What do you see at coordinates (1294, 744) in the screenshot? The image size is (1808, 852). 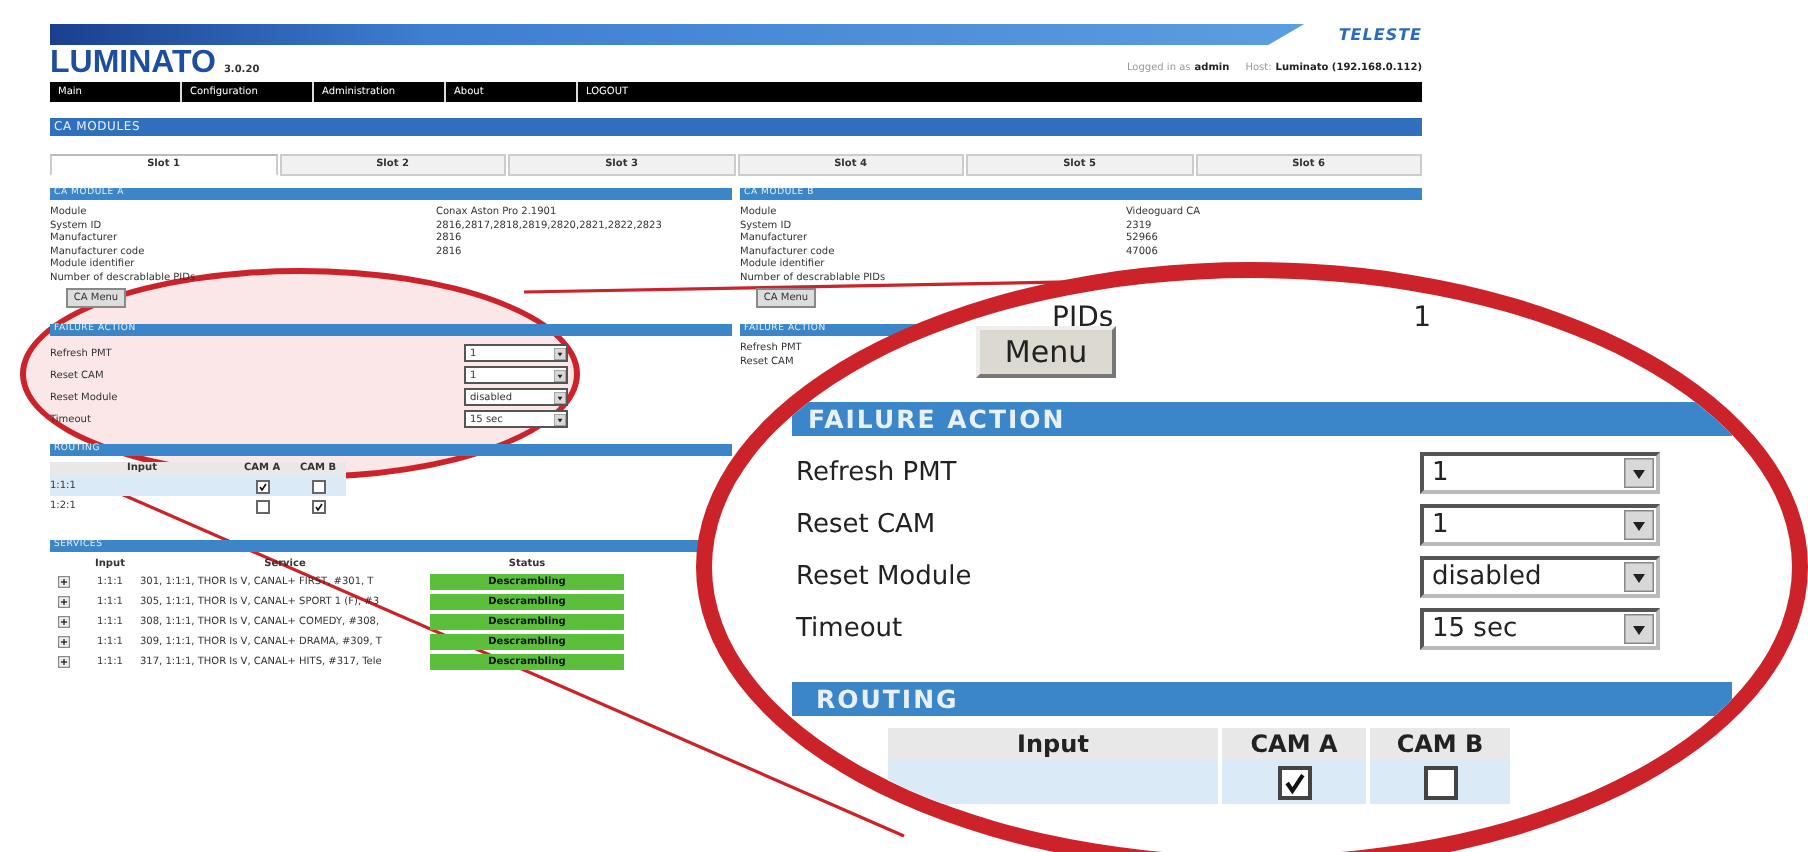 I see `column-header: CAM A` at bounding box center [1294, 744].